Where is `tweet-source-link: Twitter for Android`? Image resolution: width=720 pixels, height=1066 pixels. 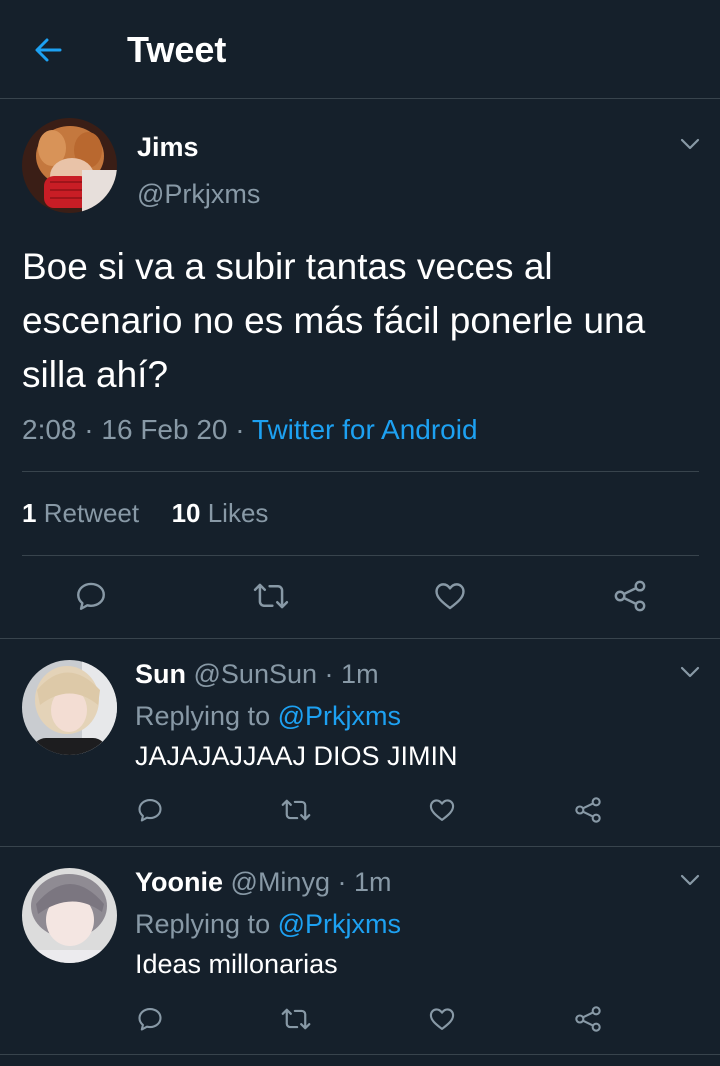
tweet-source-link: Twitter for Android is located at coordinates (365, 429).